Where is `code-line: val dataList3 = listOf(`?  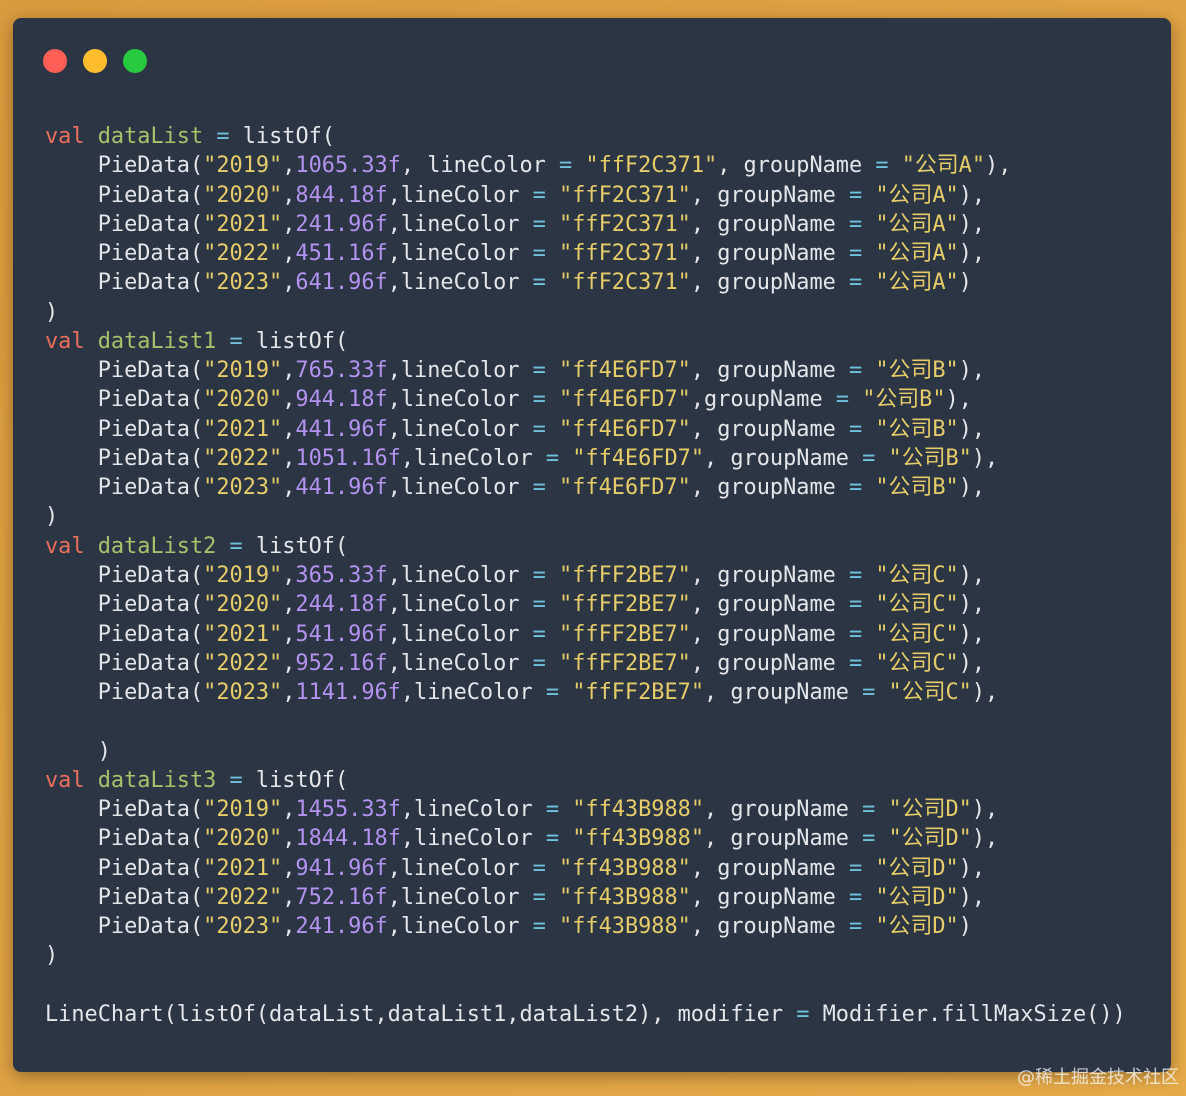 code-line: val dataList3 = listOf( is located at coordinates (585, 780).